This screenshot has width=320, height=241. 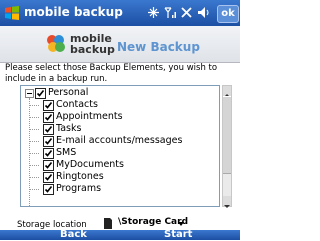 I want to click on sd-card-icon, so click(x=108, y=223).